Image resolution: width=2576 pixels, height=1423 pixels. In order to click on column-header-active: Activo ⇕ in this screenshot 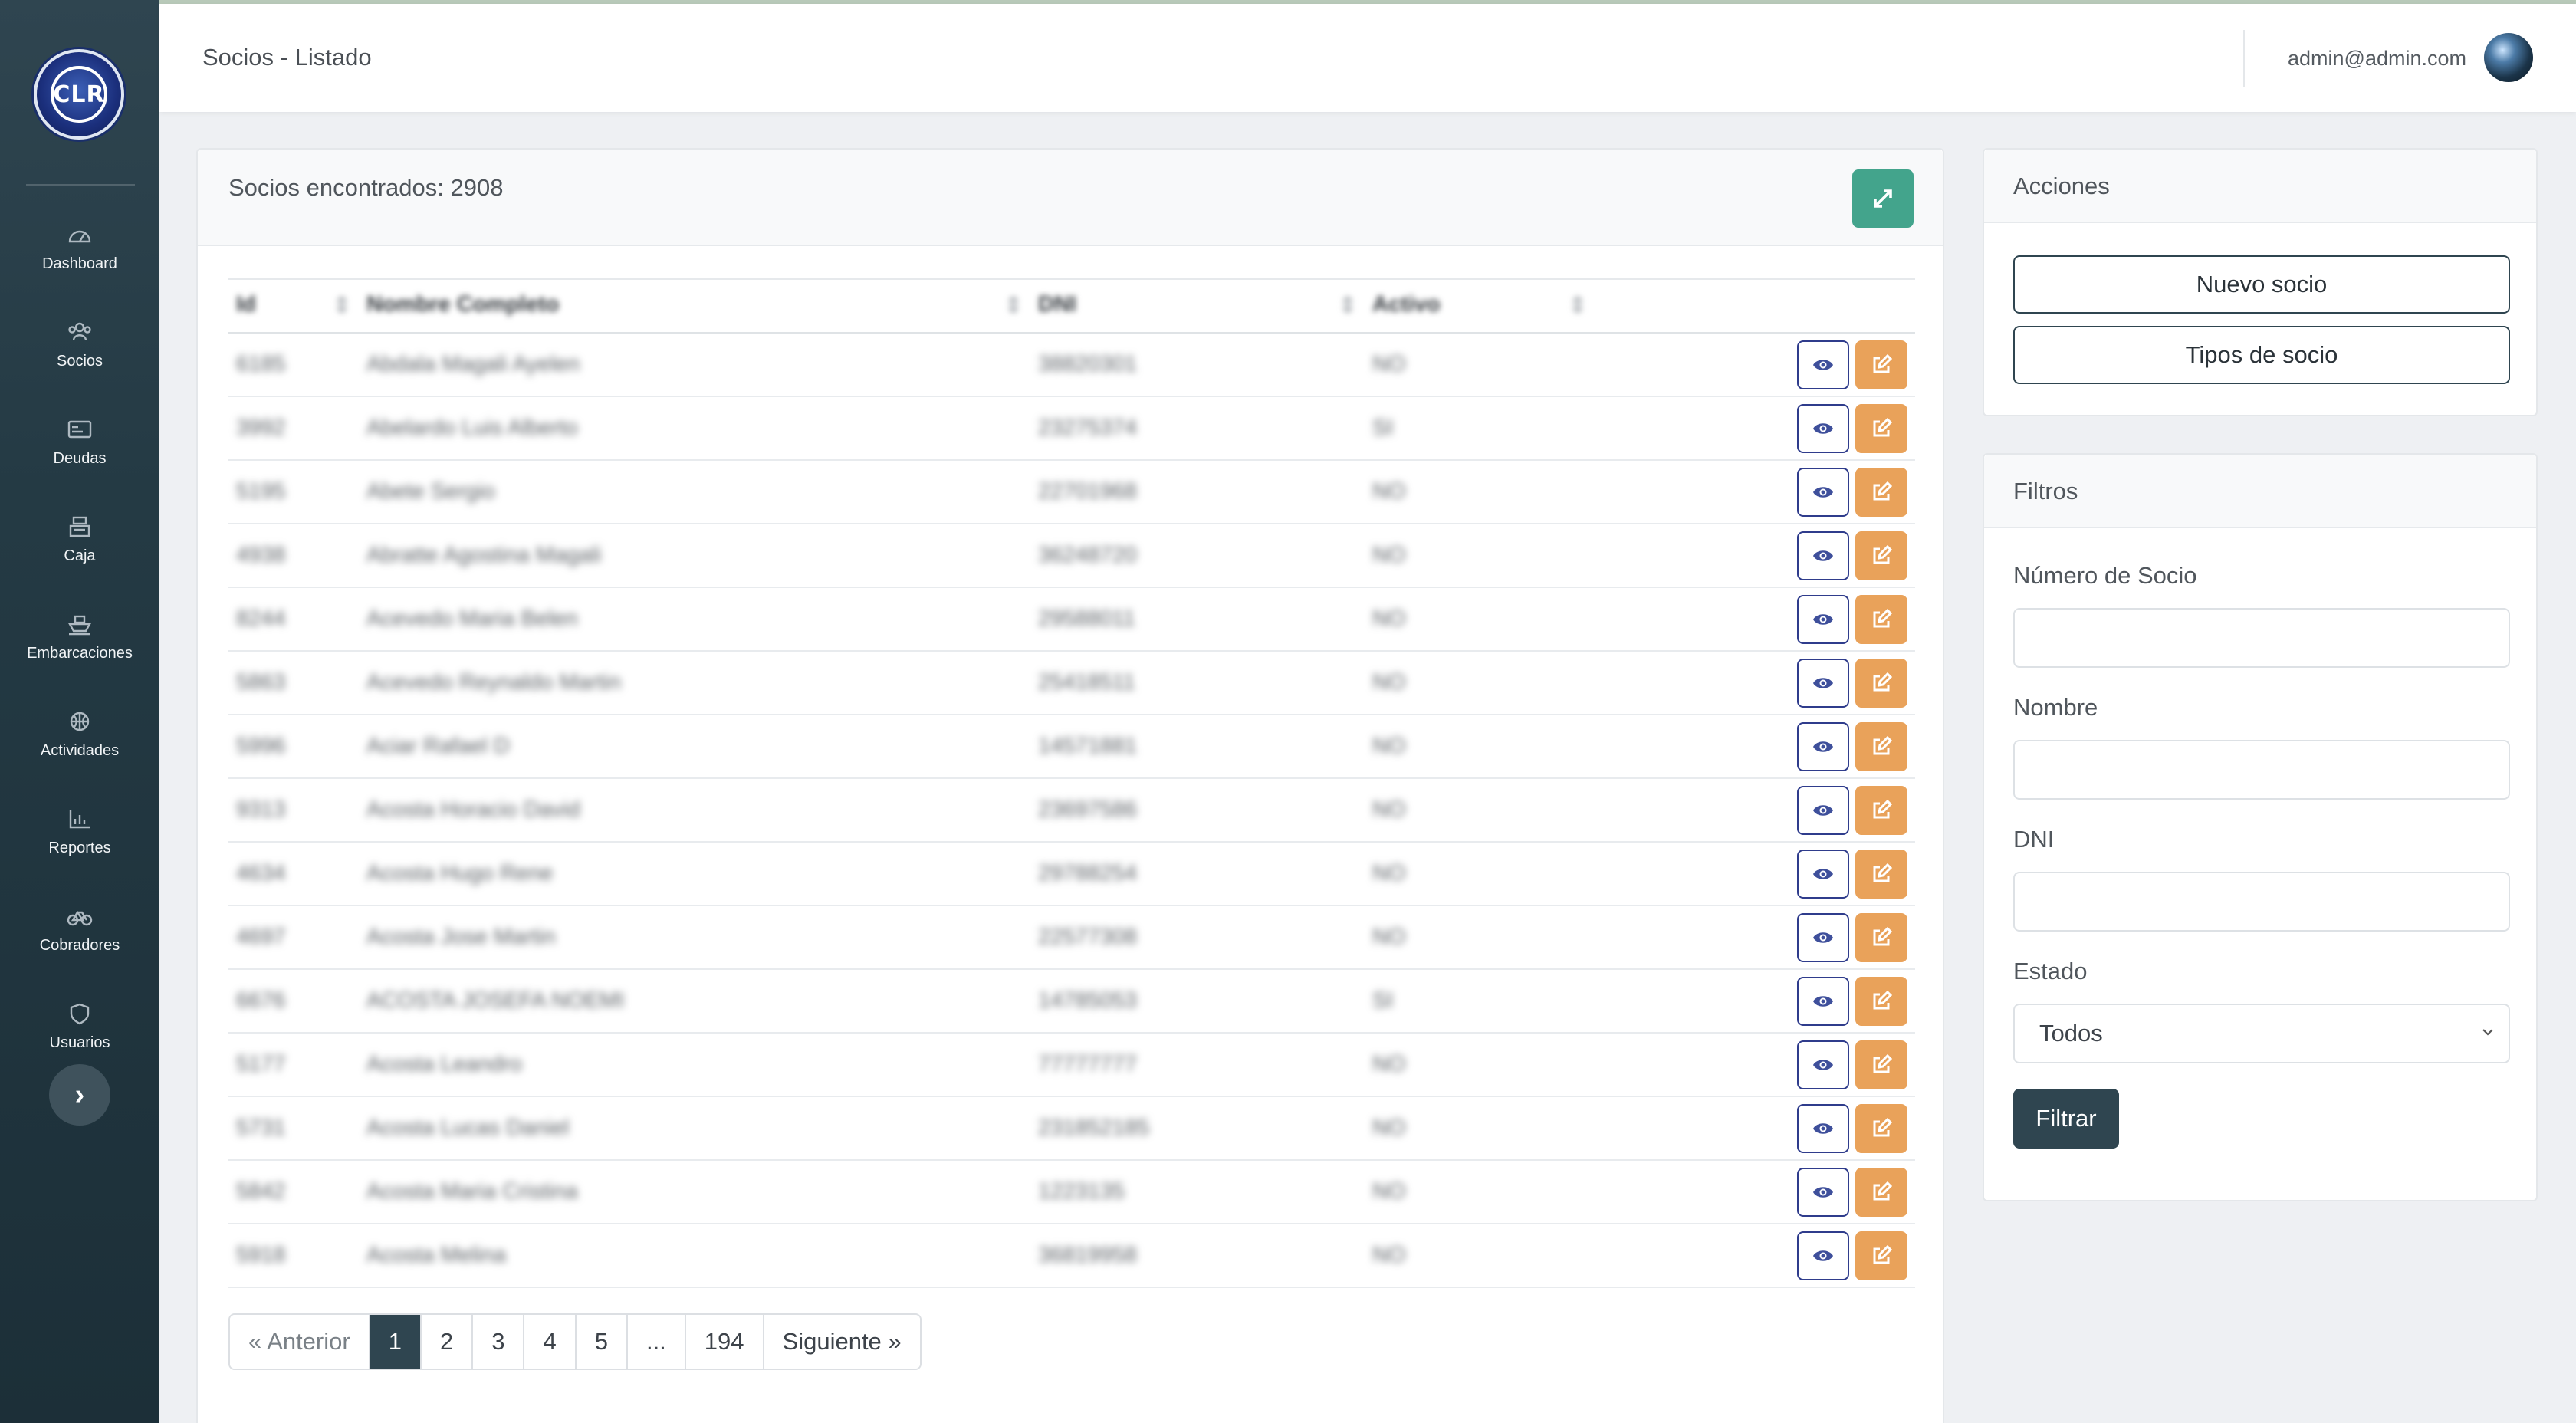, I will do `click(1487, 306)`.